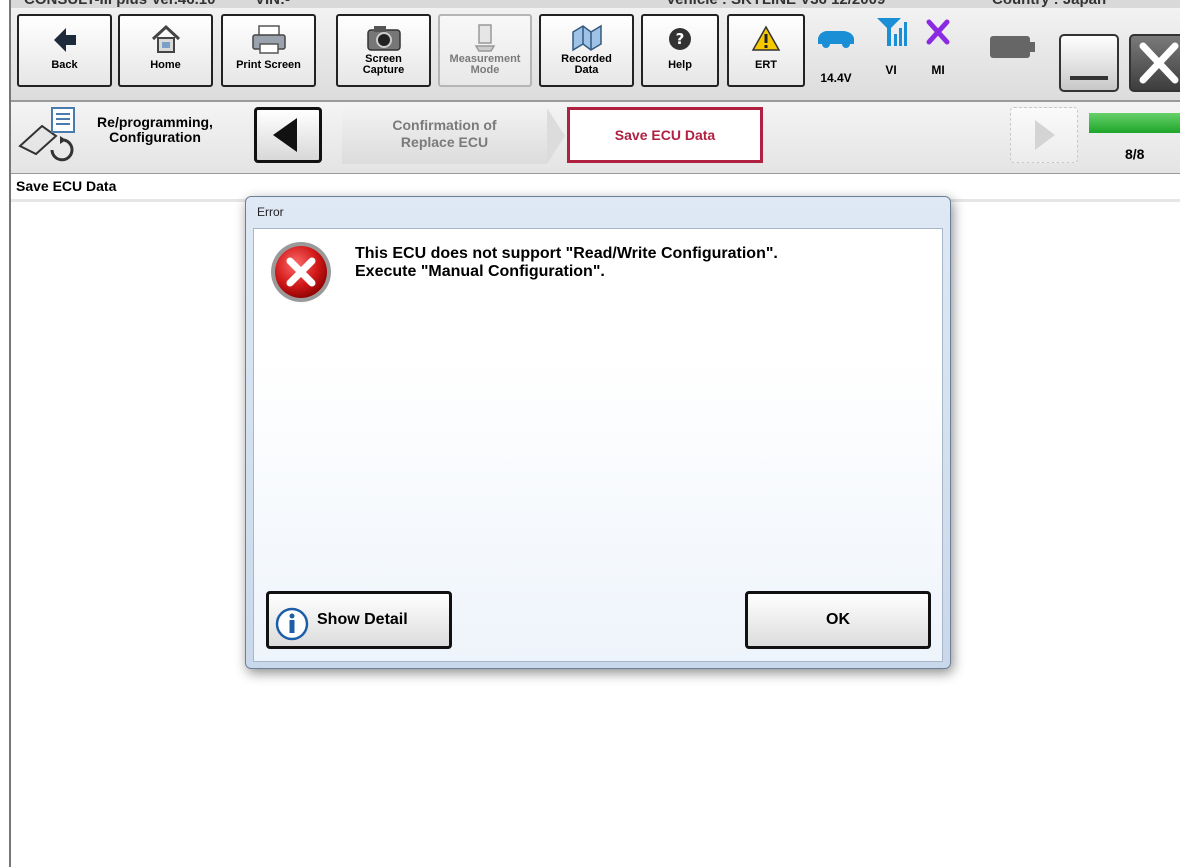  What do you see at coordinates (586, 38) in the screenshot?
I see `recorded-data-icon` at bounding box center [586, 38].